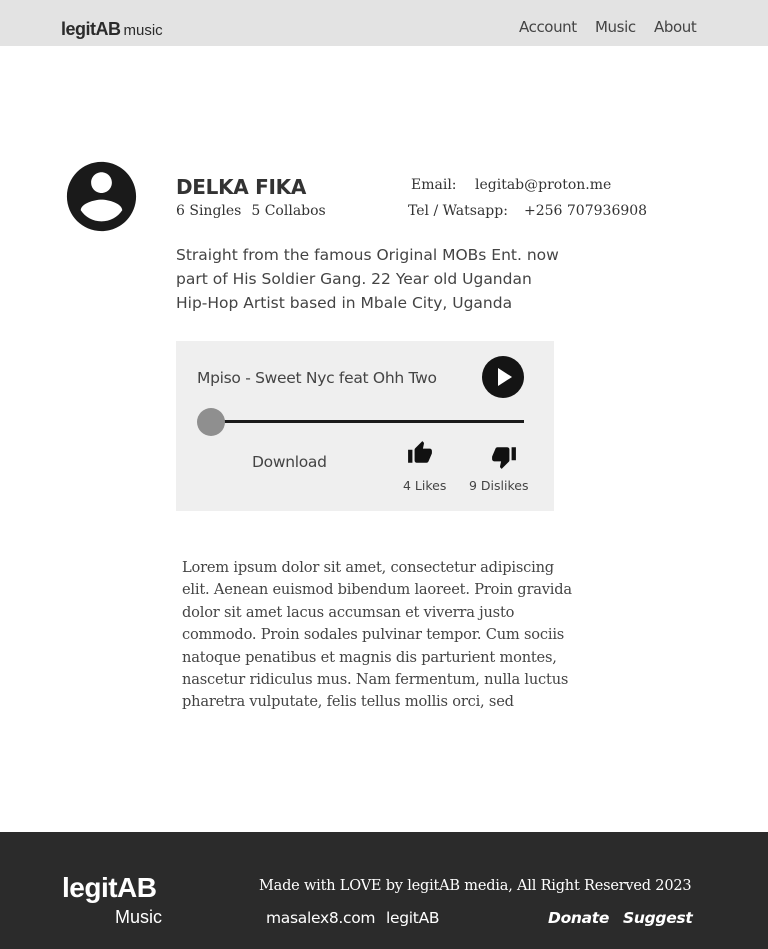  What do you see at coordinates (503, 377) in the screenshot?
I see `play-button` at bounding box center [503, 377].